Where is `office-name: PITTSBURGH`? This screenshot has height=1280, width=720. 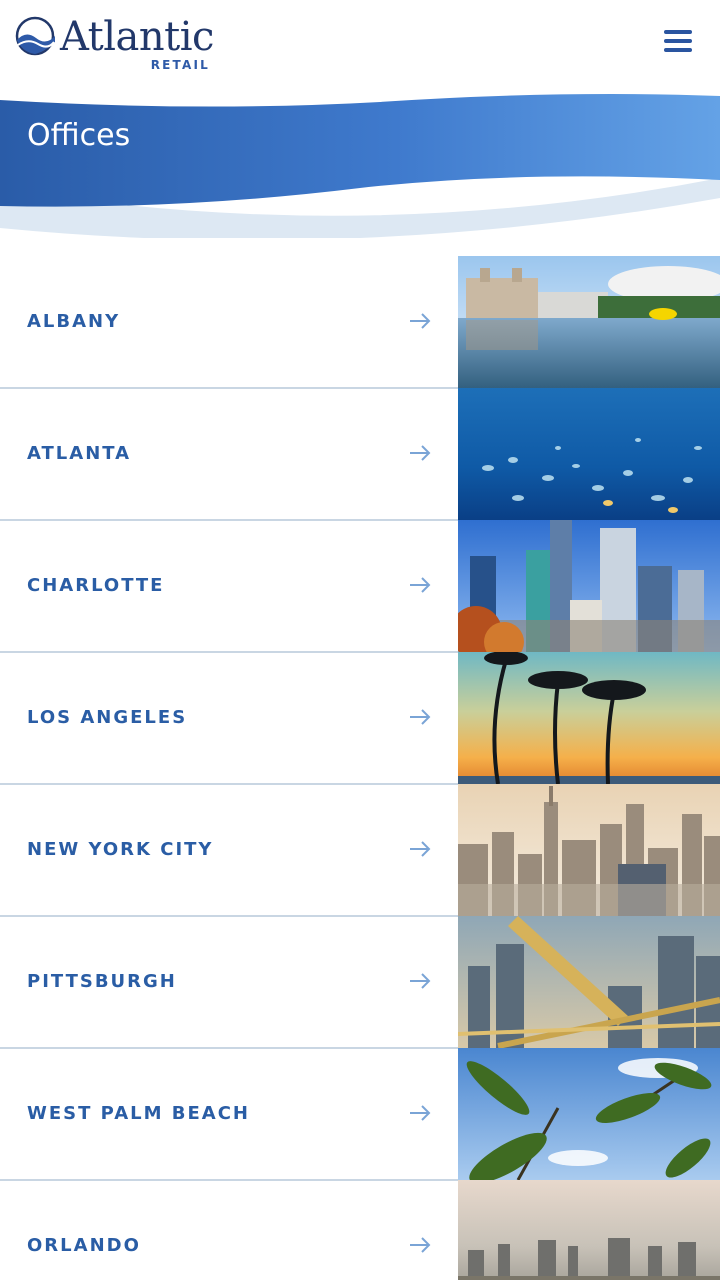 office-name: PITTSBURGH is located at coordinates (102, 981).